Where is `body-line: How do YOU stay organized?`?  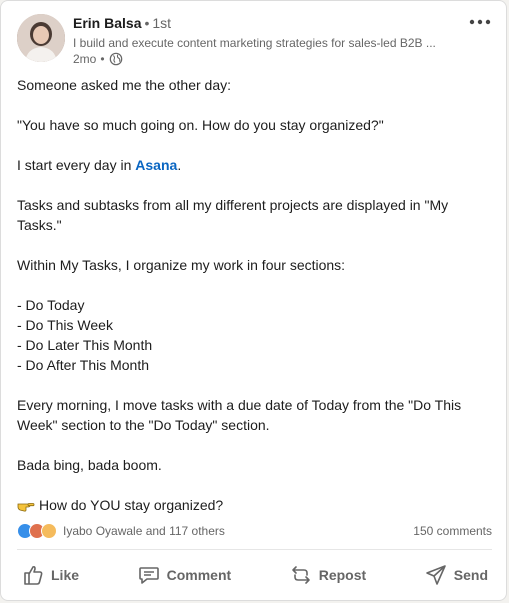
body-line: How do YOU stay organized? is located at coordinates (254, 505).